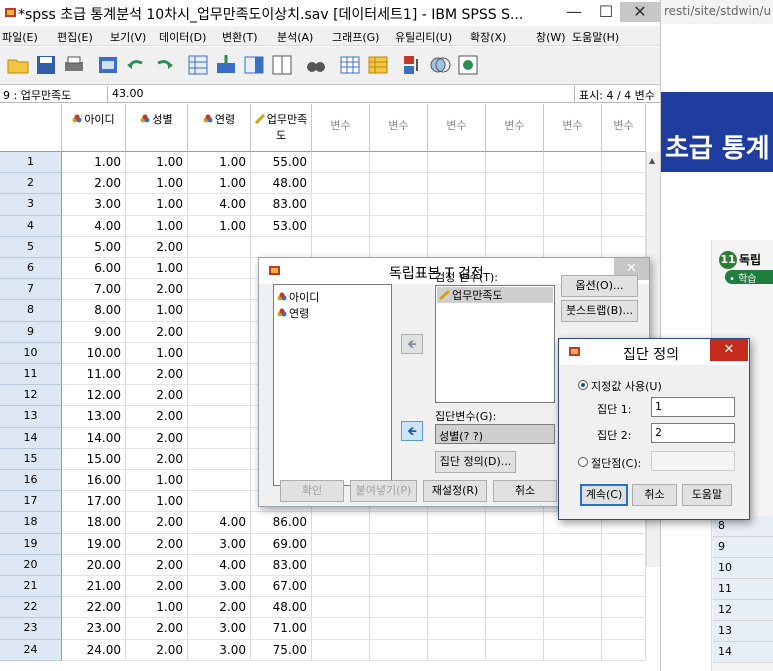 The width and height of the screenshot is (773, 671). What do you see at coordinates (94, 502) in the screenshot?
I see `data-cell: 17.00` at bounding box center [94, 502].